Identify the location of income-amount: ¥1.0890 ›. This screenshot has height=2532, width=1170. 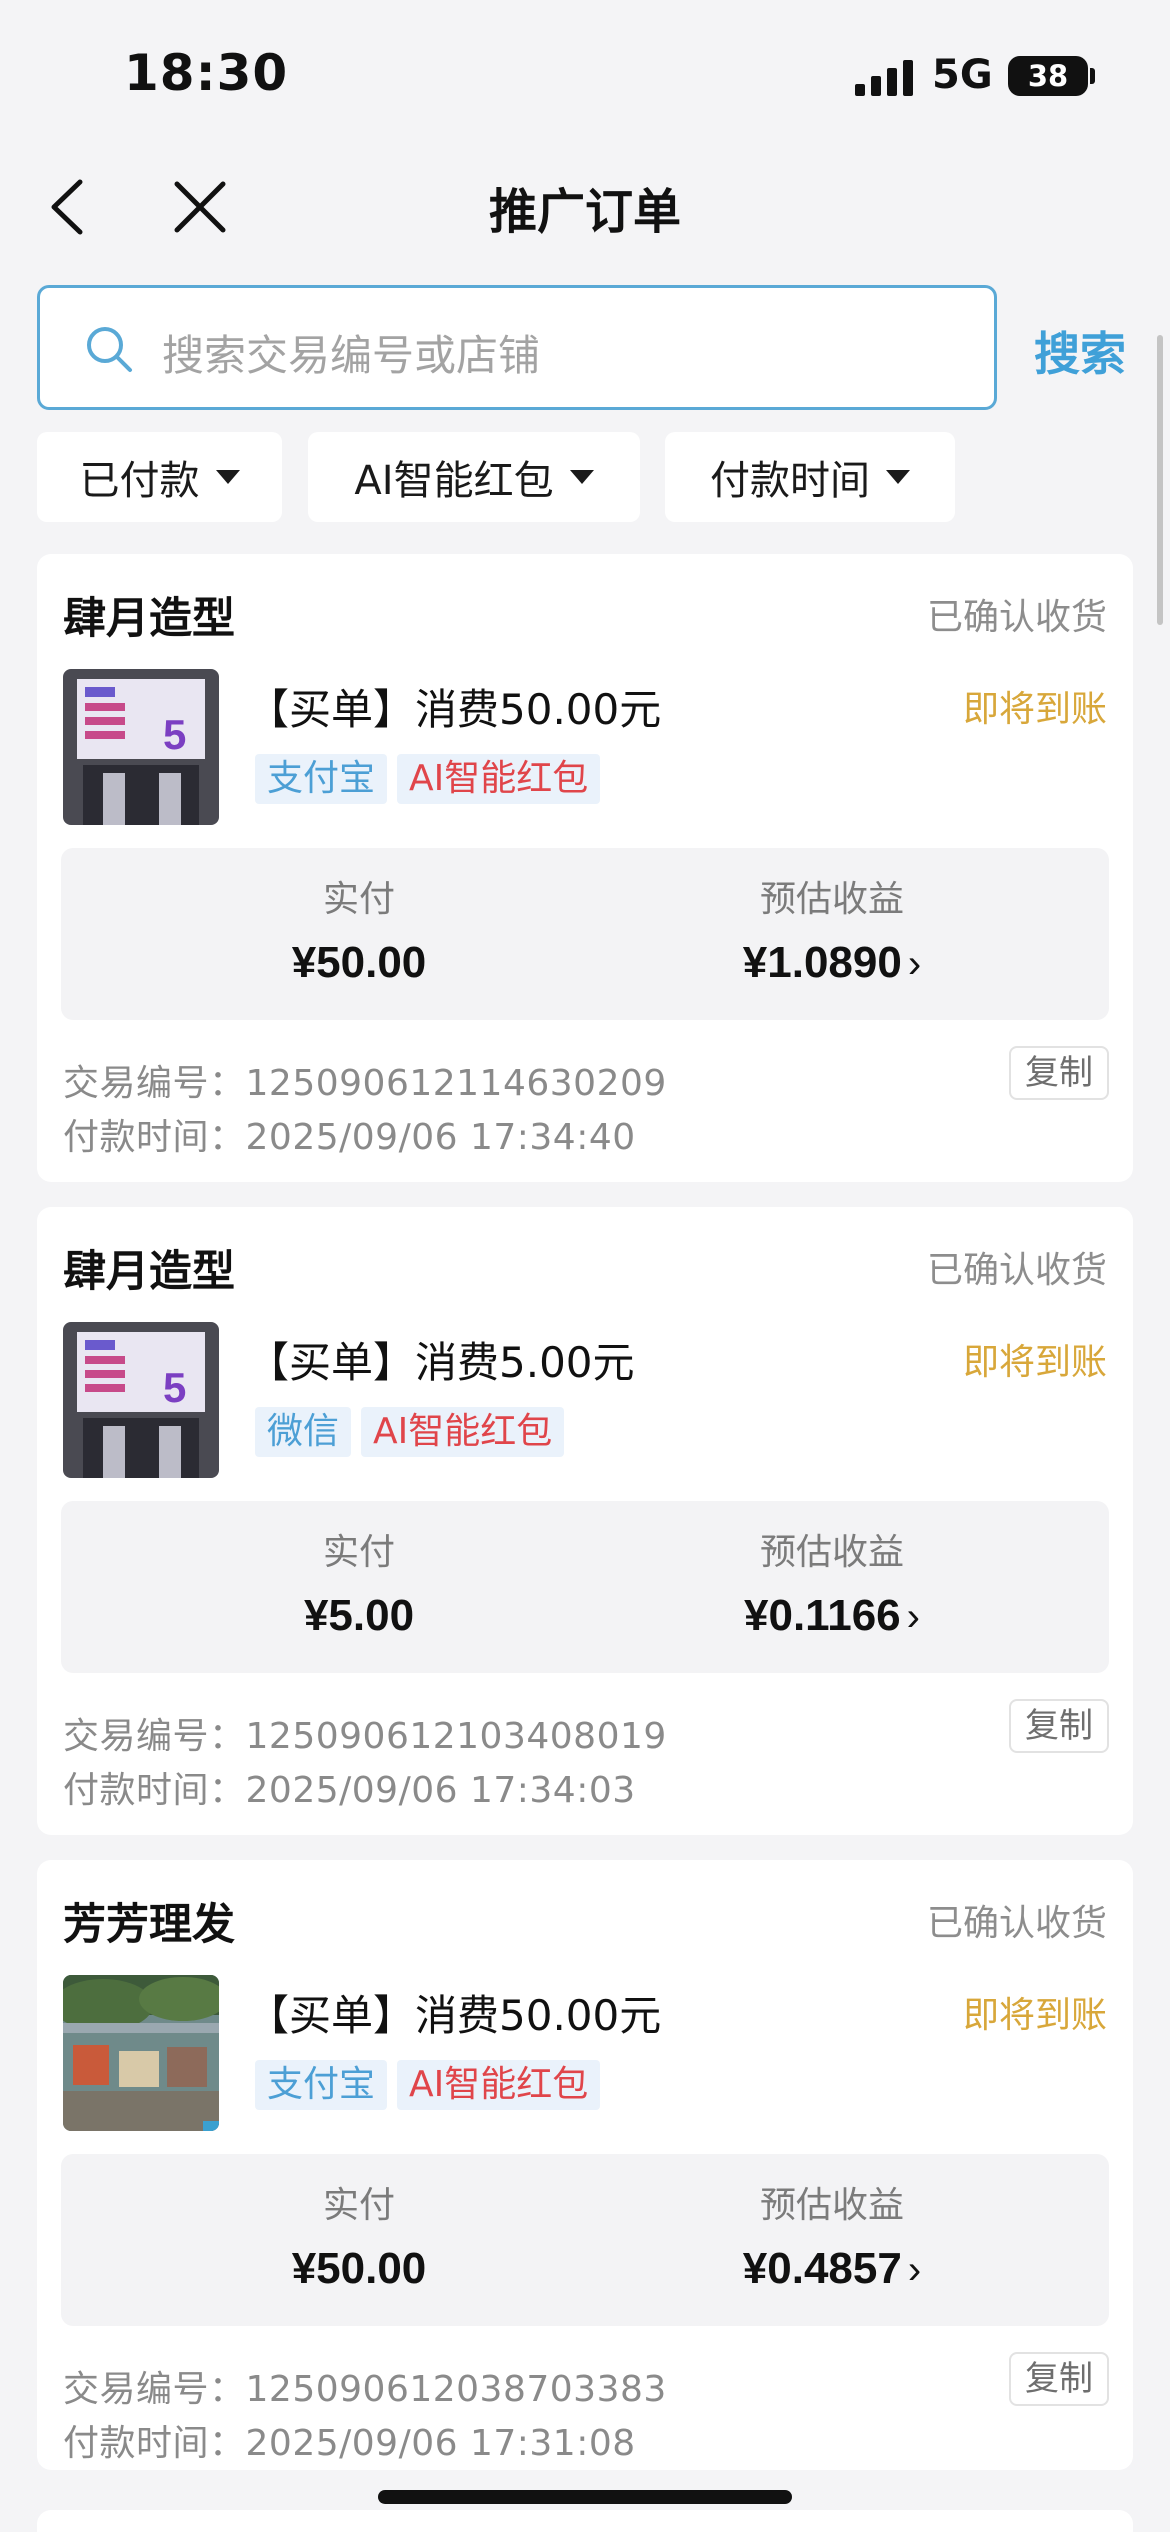
(832, 963).